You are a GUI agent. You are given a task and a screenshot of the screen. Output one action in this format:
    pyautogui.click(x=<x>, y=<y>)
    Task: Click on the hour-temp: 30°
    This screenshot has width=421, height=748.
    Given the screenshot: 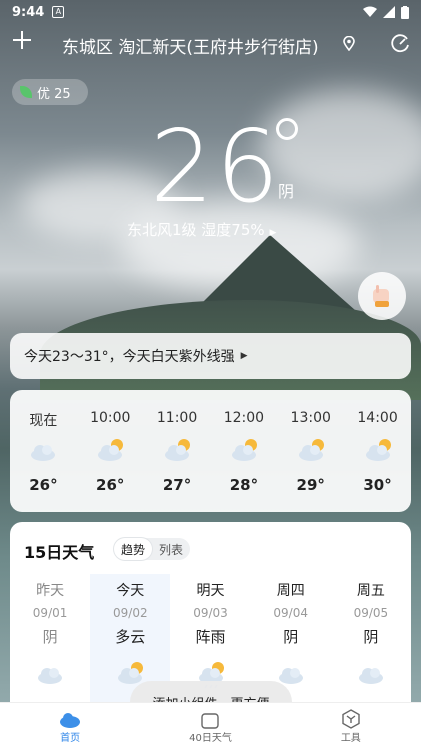 What is the action you would take?
    pyautogui.click(x=377, y=485)
    